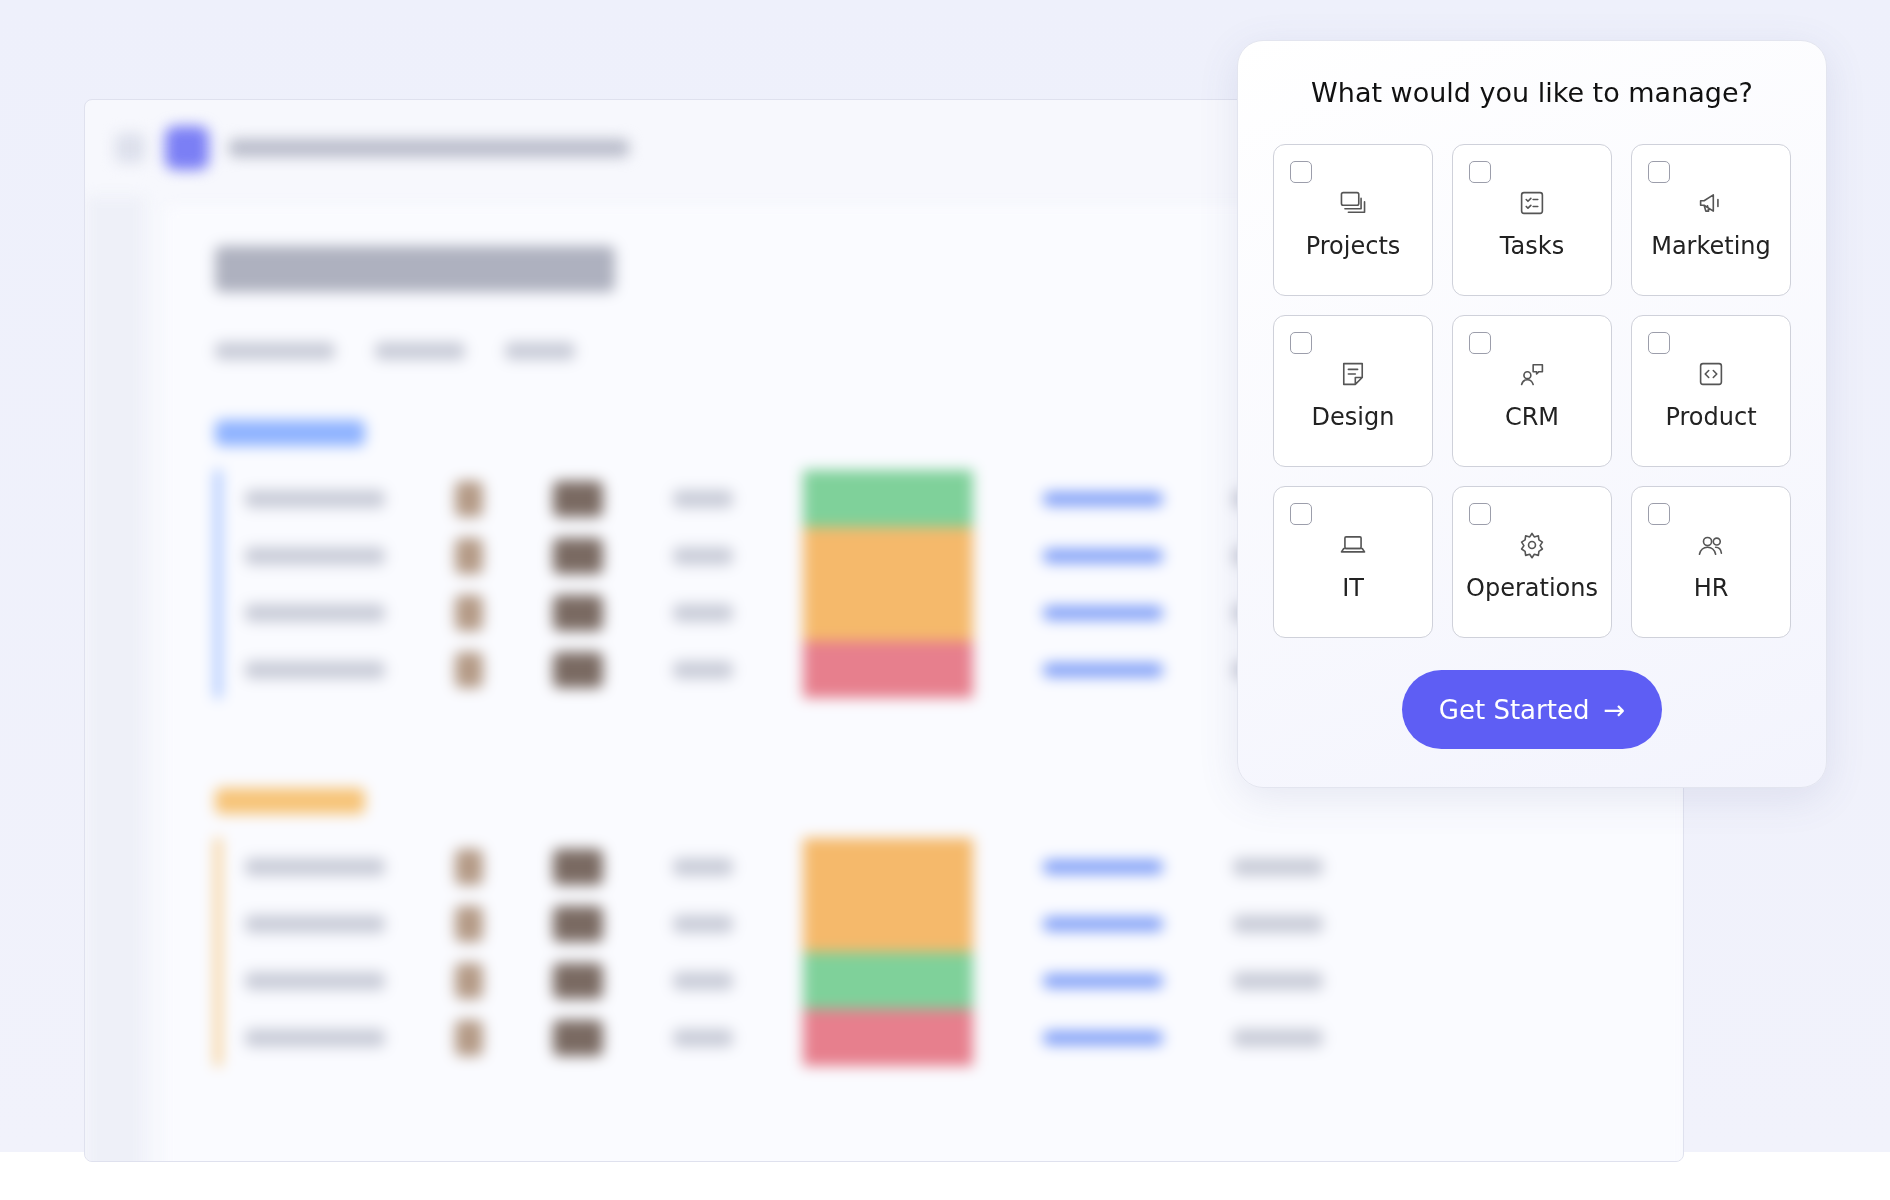  I want to click on dialog-title: What would you like to manage?, so click(1532, 92).